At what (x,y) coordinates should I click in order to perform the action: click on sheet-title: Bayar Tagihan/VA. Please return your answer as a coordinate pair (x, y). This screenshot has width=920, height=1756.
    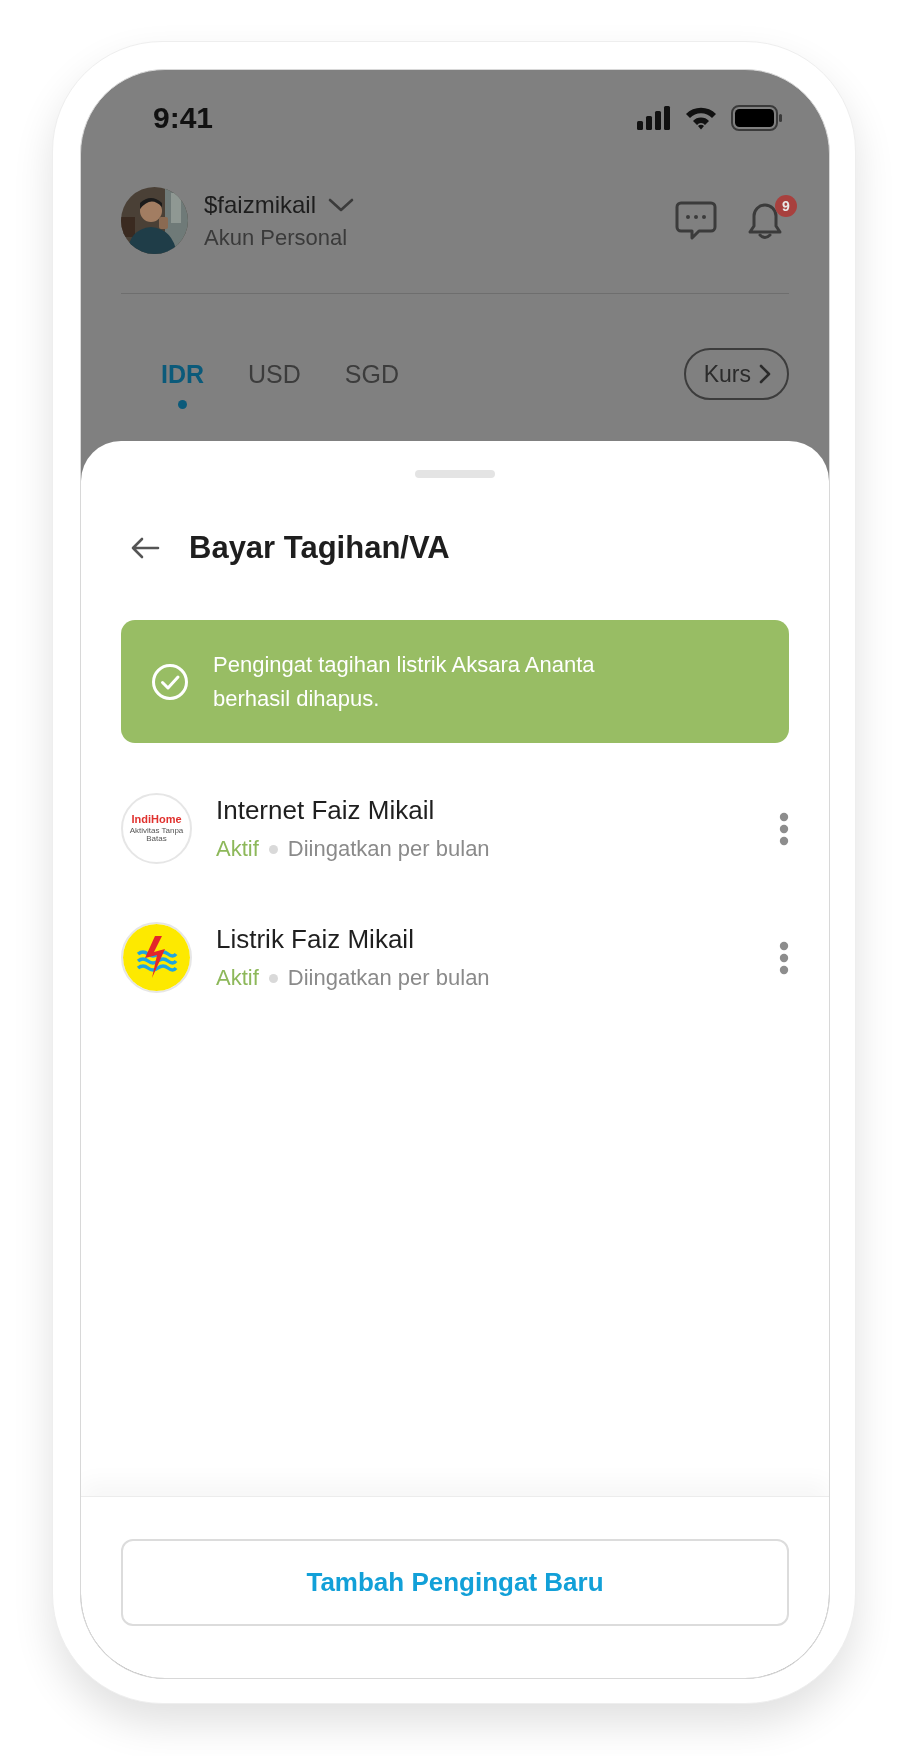
    Looking at the image, I should click on (319, 548).